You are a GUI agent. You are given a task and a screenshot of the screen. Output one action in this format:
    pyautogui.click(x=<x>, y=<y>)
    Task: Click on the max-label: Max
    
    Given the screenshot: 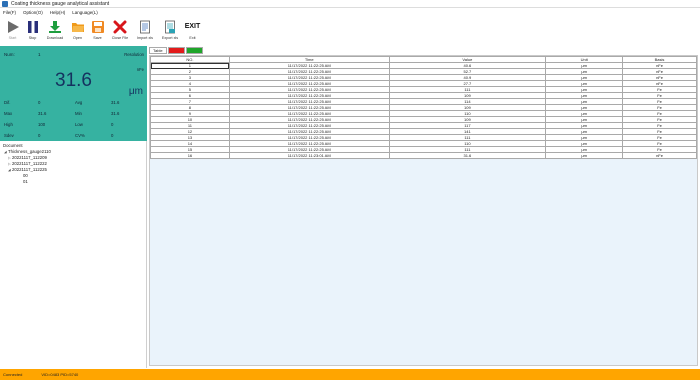 What is the action you would take?
    pyautogui.click(x=8, y=113)
    